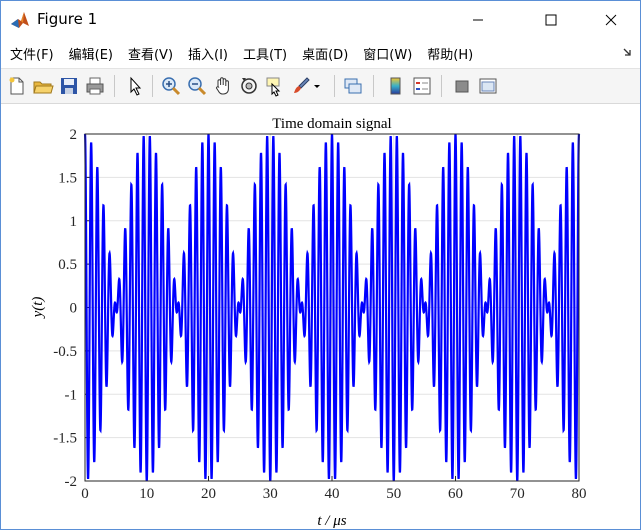 The width and height of the screenshot is (641, 530). Describe the element at coordinates (74, 222) in the screenshot. I see `y-tick-label: 1` at that location.